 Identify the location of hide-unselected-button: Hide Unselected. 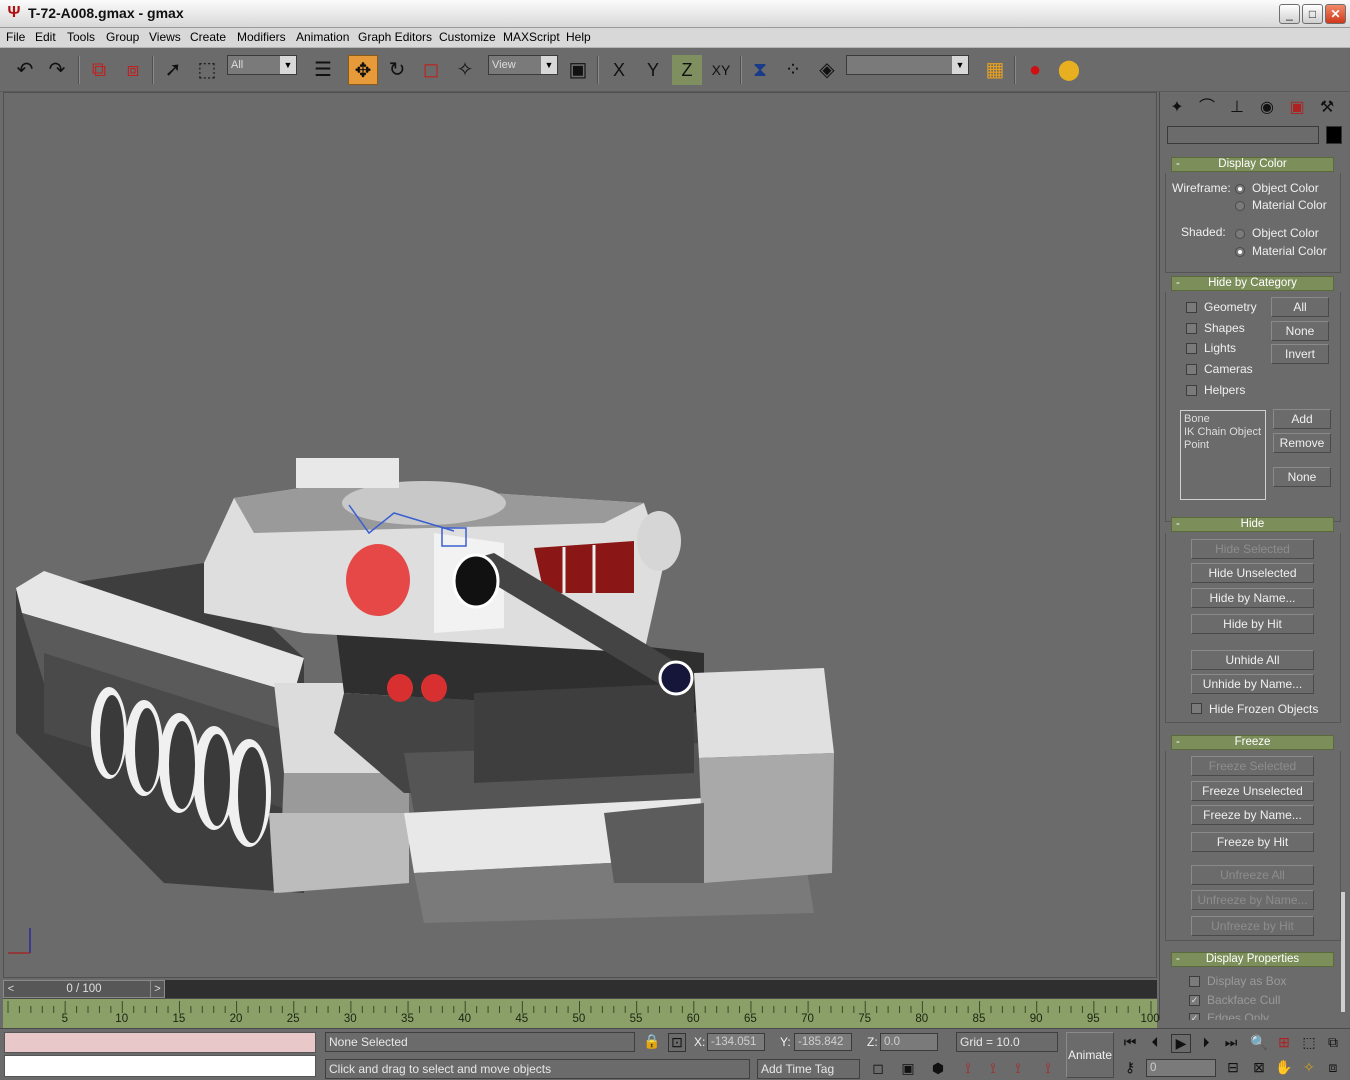
(1252, 573).